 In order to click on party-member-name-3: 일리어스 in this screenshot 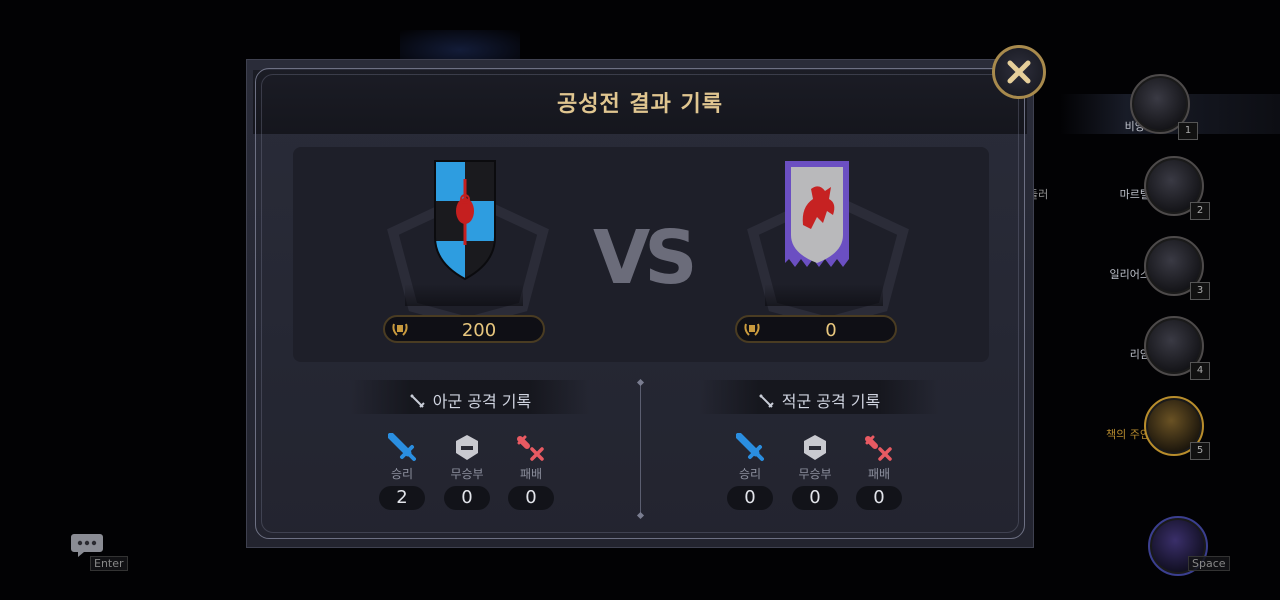, I will do `click(1129, 274)`.